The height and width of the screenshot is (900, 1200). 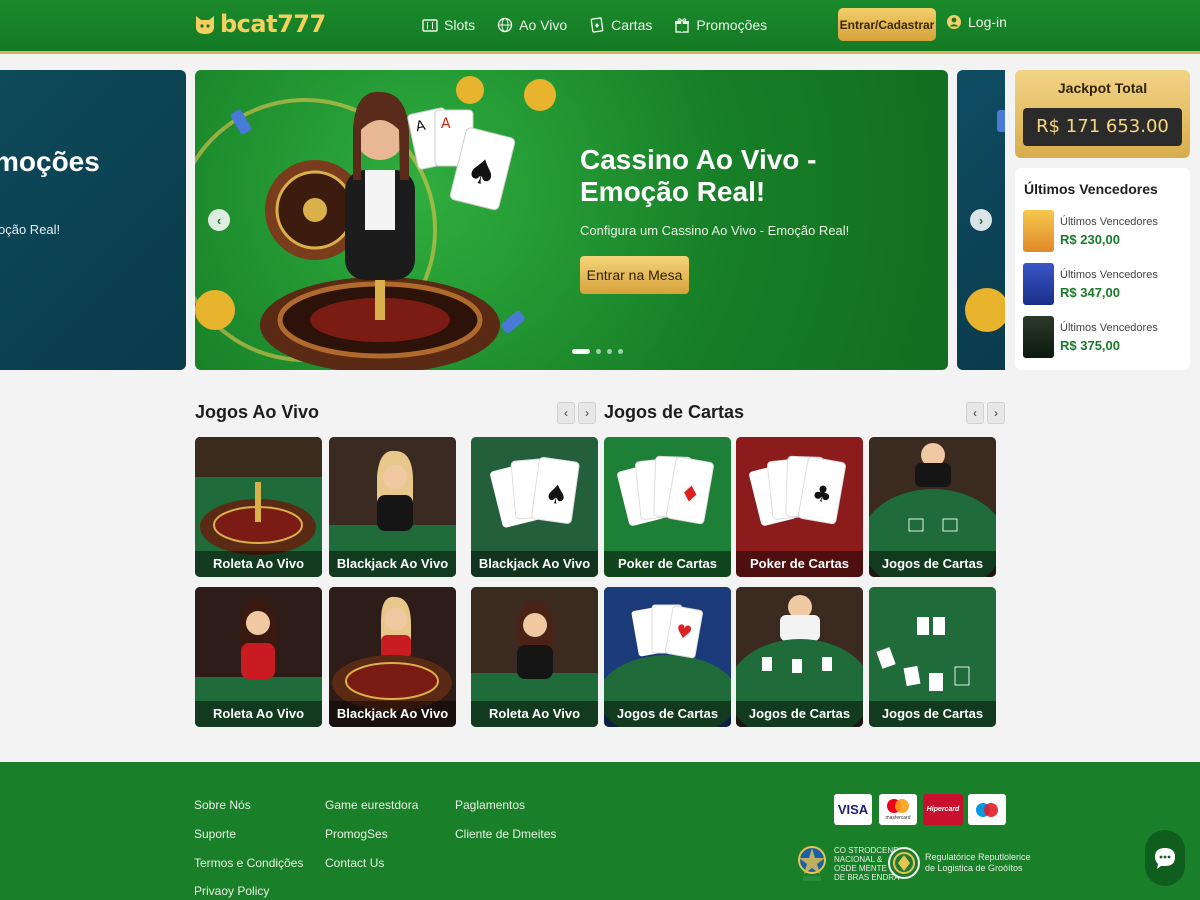 What do you see at coordinates (490, 805) in the screenshot?
I see `footer-link-payments: Paglamentos` at bounding box center [490, 805].